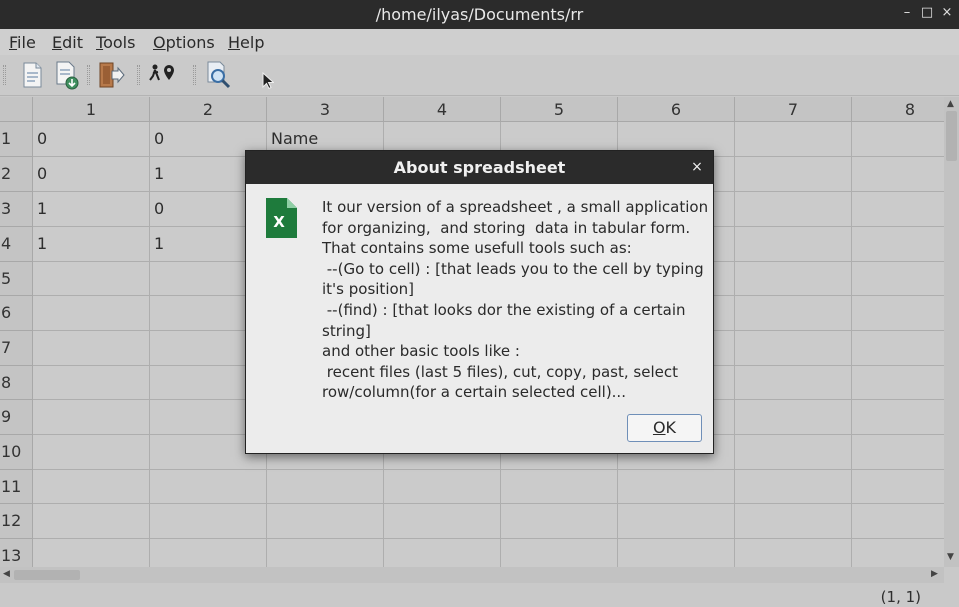 Image resolution: width=959 pixels, height=607 pixels. Describe the element at coordinates (4, 75) in the screenshot. I see `toolbar-handle` at that location.